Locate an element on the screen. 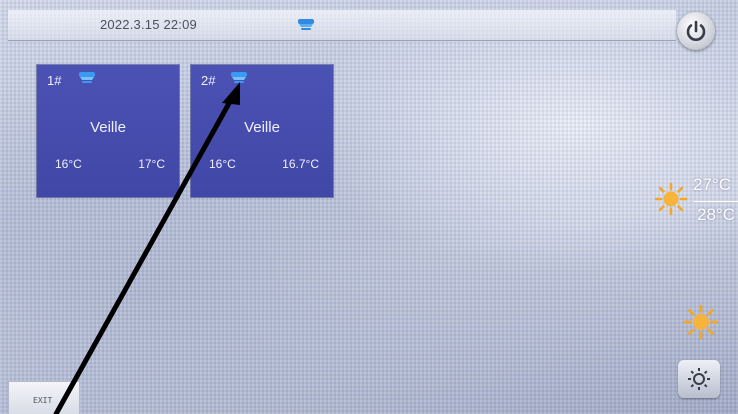 The height and width of the screenshot is (414, 738). unit-number: 1# is located at coordinates (54, 80).